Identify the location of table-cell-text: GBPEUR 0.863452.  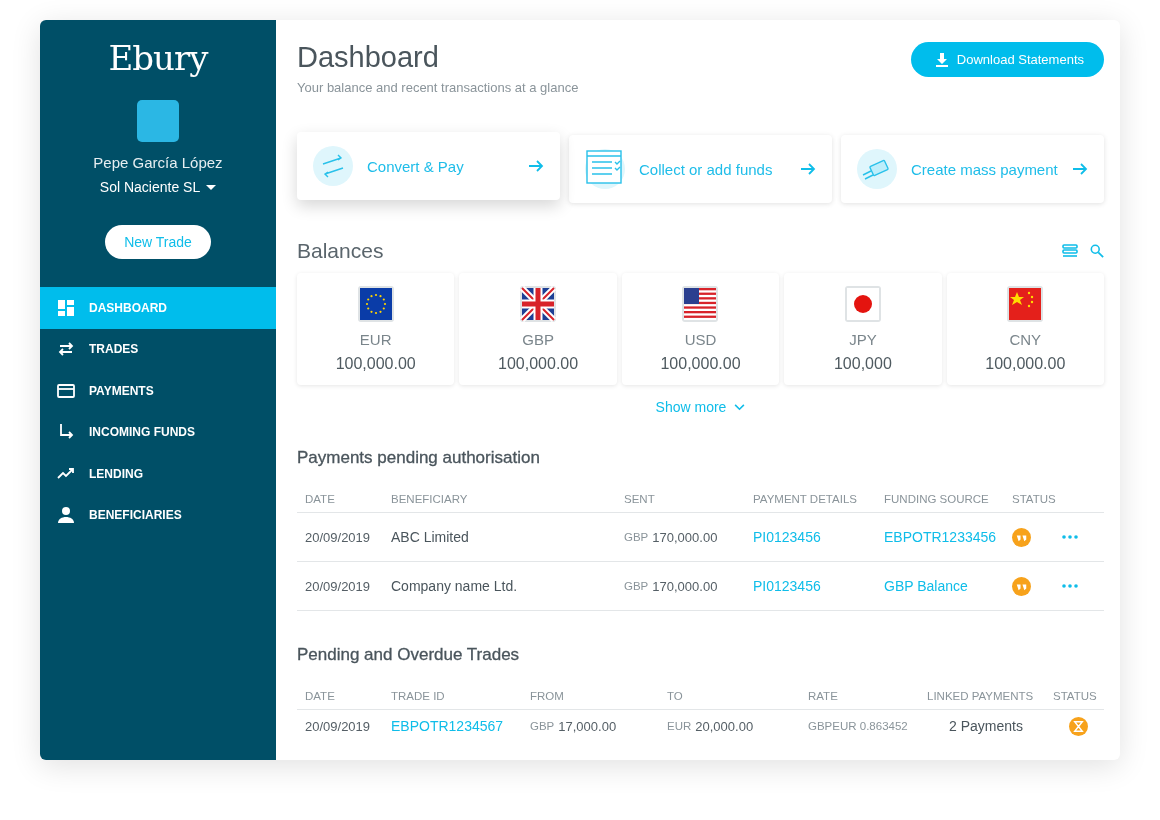
(858, 726).